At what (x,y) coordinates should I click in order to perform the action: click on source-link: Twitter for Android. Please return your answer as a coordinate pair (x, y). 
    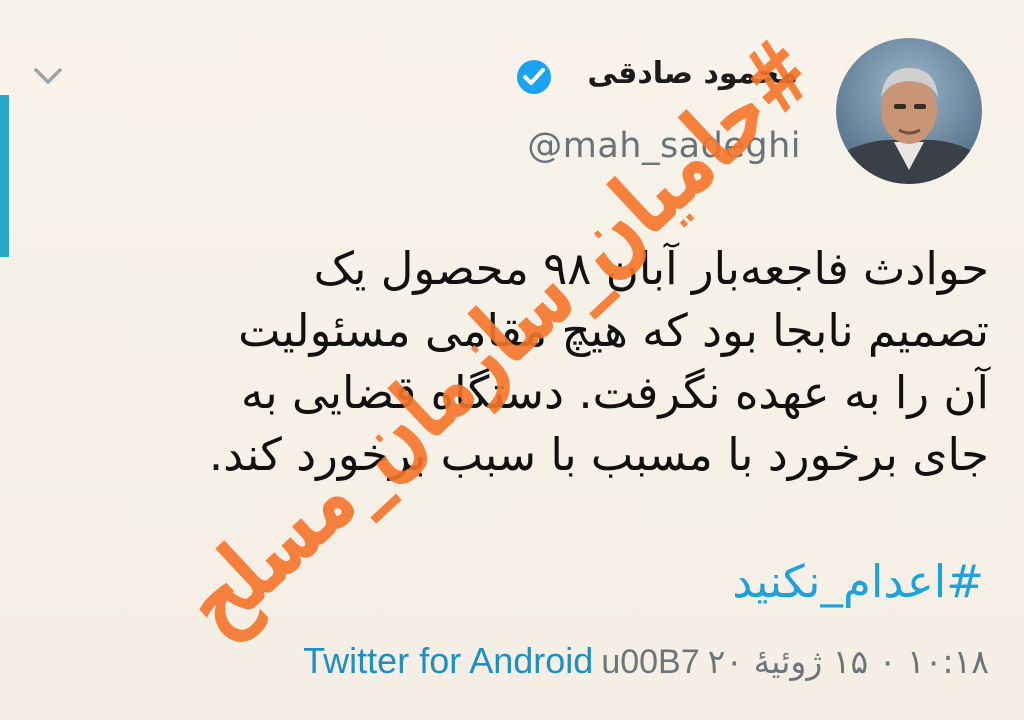
    Looking at the image, I should click on (448, 661).